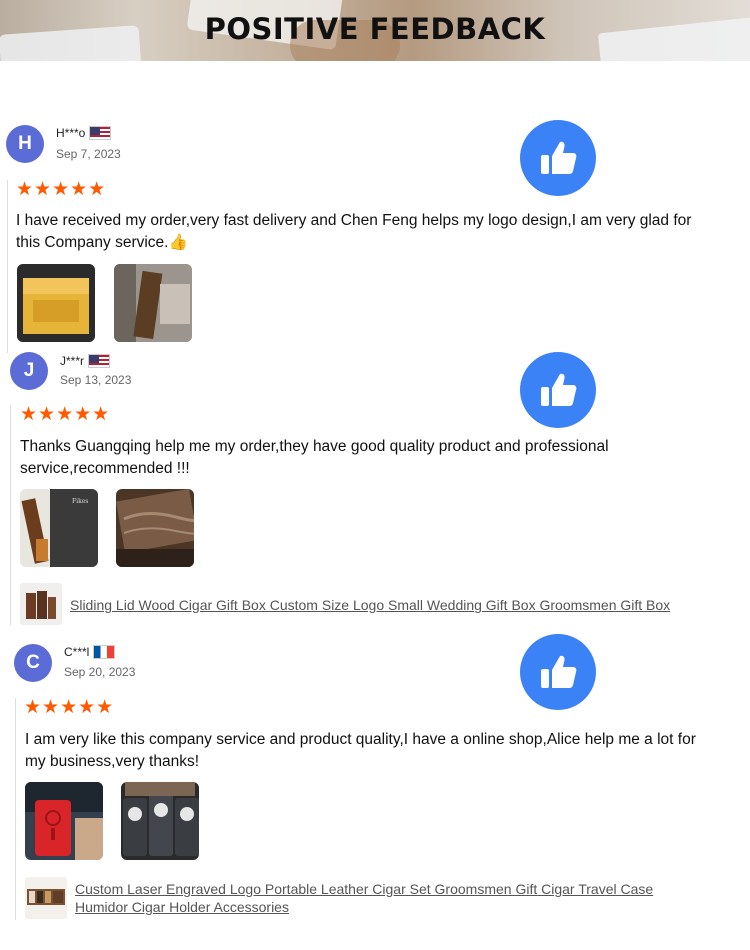 This screenshot has width=750, height=950. Describe the element at coordinates (25, 144) in the screenshot. I see `avatar: H` at that location.